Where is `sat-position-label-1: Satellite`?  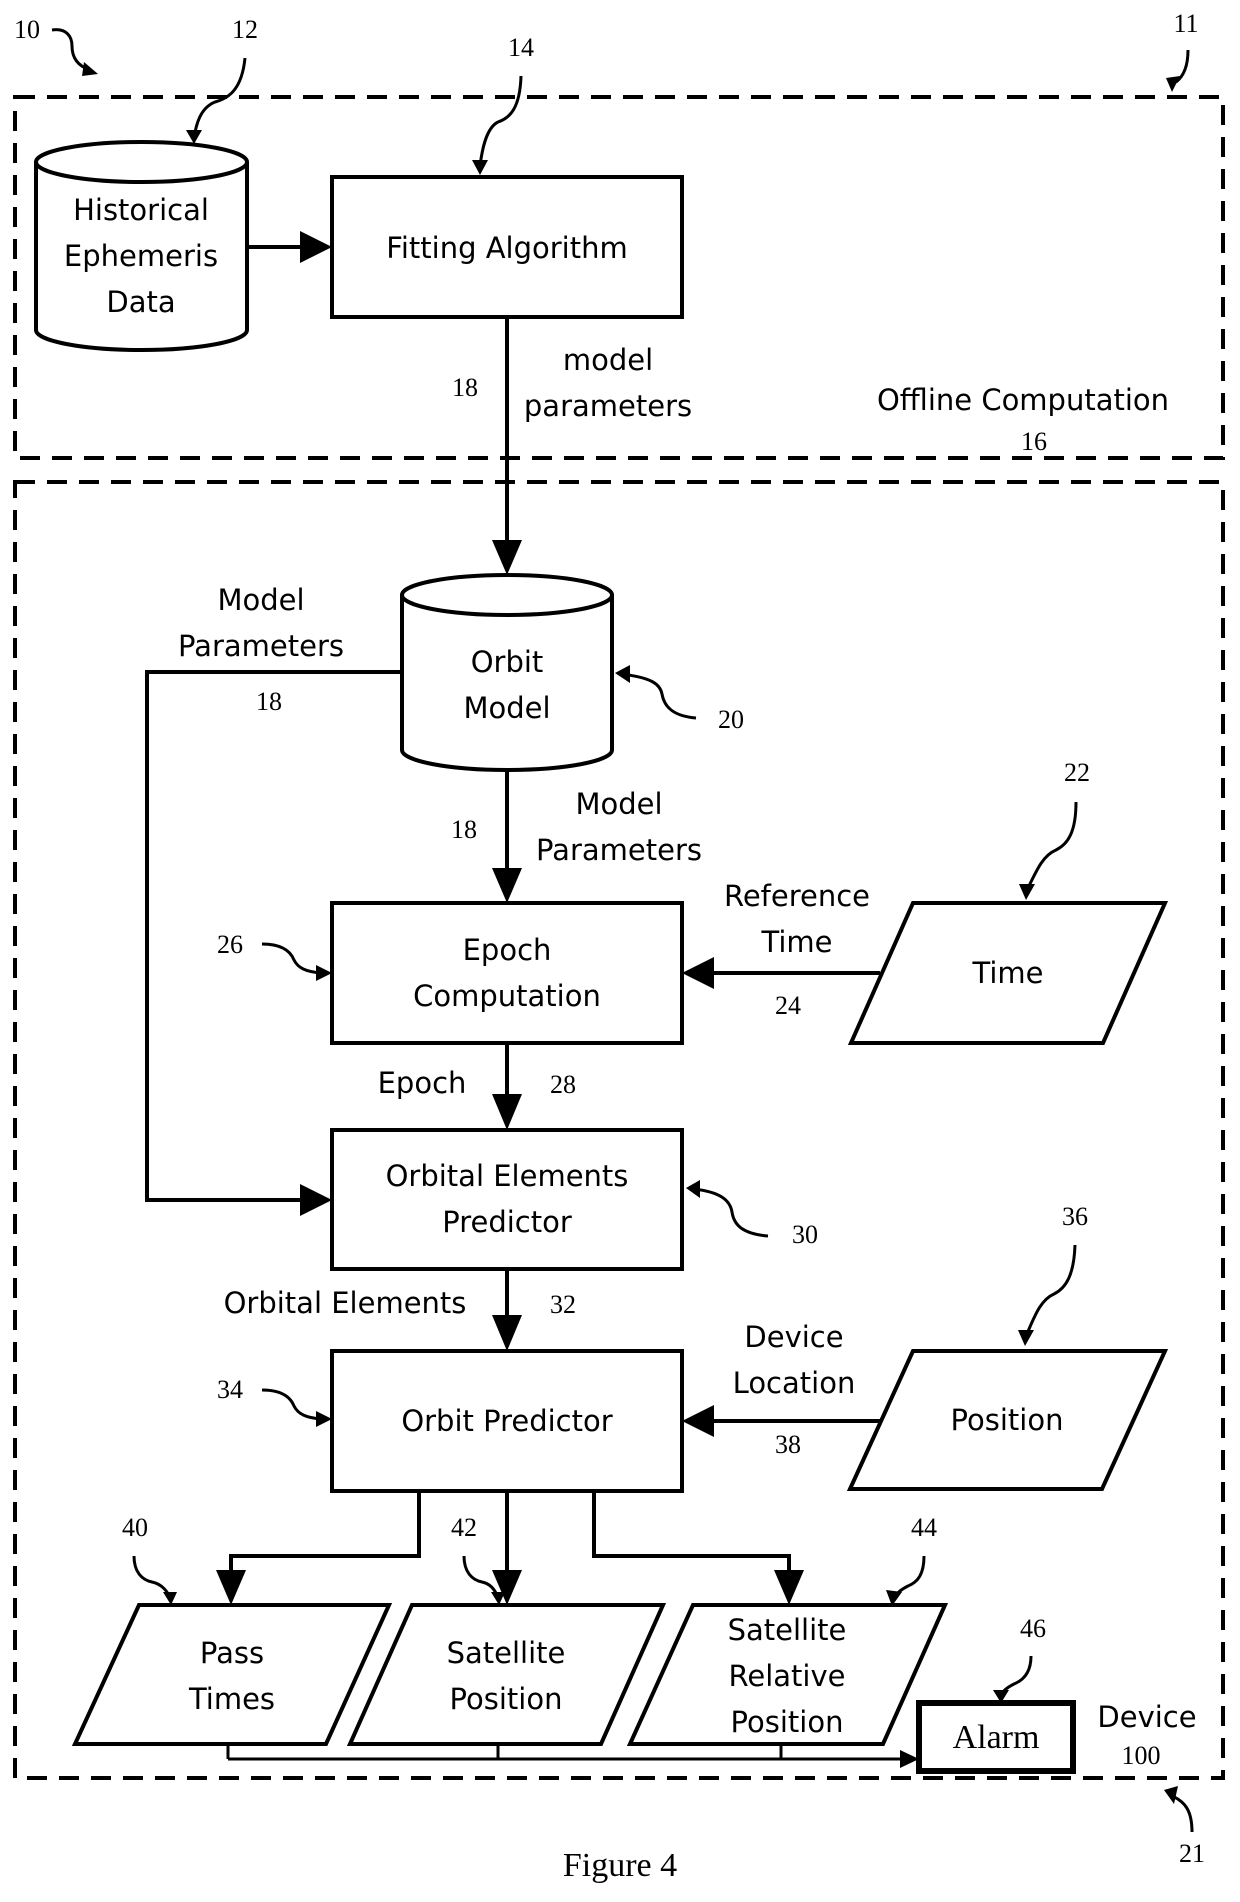
sat-position-label-1: Satellite is located at coordinates (506, 1653).